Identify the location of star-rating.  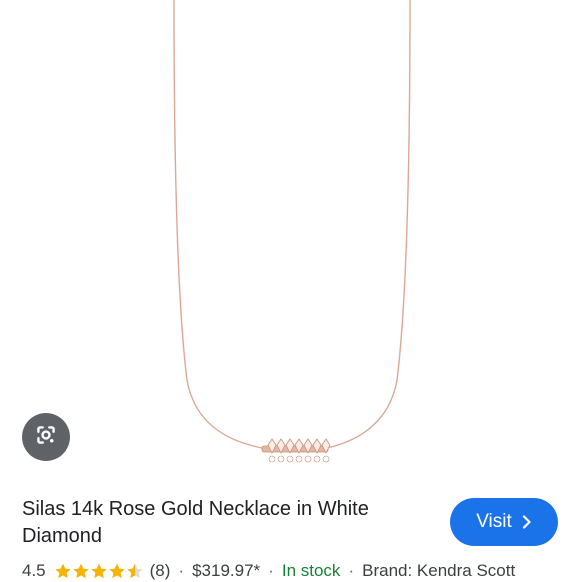
(99, 571).